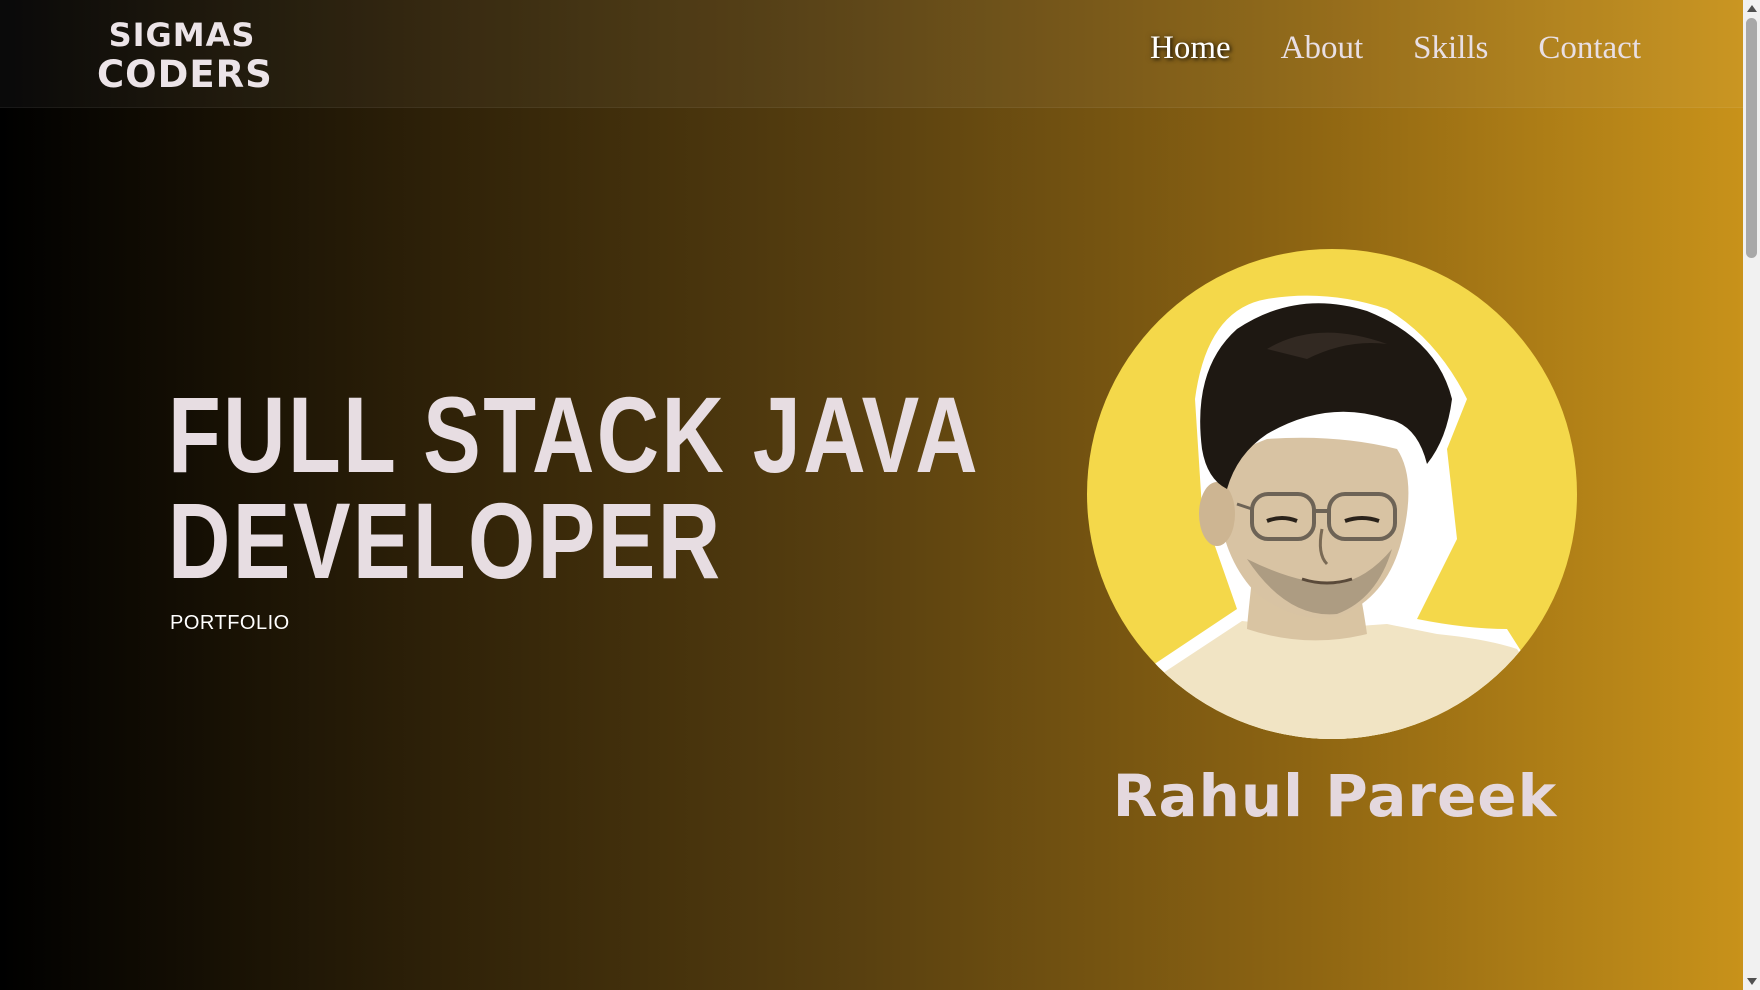 This screenshot has height=990, width=1760. Describe the element at coordinates (185, 74) in the screenshot. I see `logo-line-2: CODERS` at that location.